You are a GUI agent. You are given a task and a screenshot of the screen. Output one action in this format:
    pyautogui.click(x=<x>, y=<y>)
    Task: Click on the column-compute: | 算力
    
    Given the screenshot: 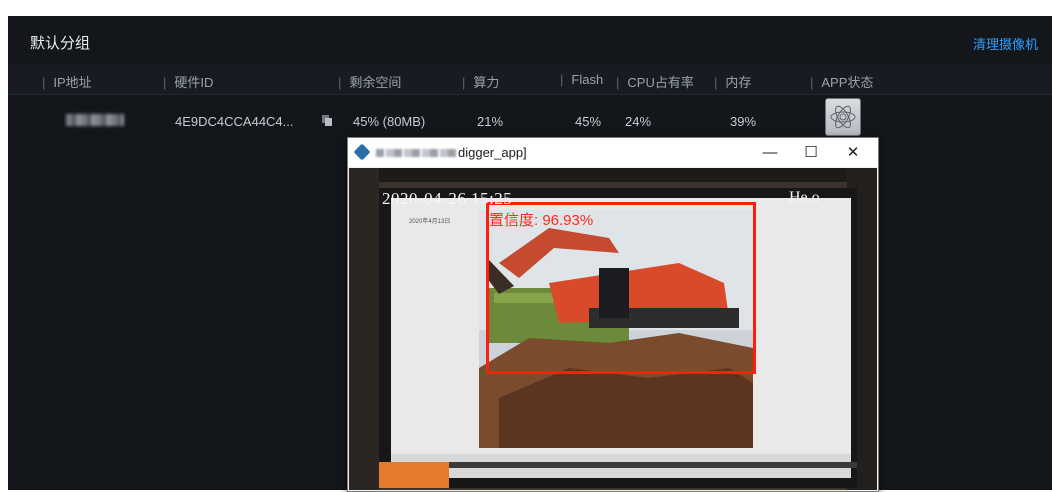 What is the action you would take?
    pyautogui.click(x=480, y=81)
    